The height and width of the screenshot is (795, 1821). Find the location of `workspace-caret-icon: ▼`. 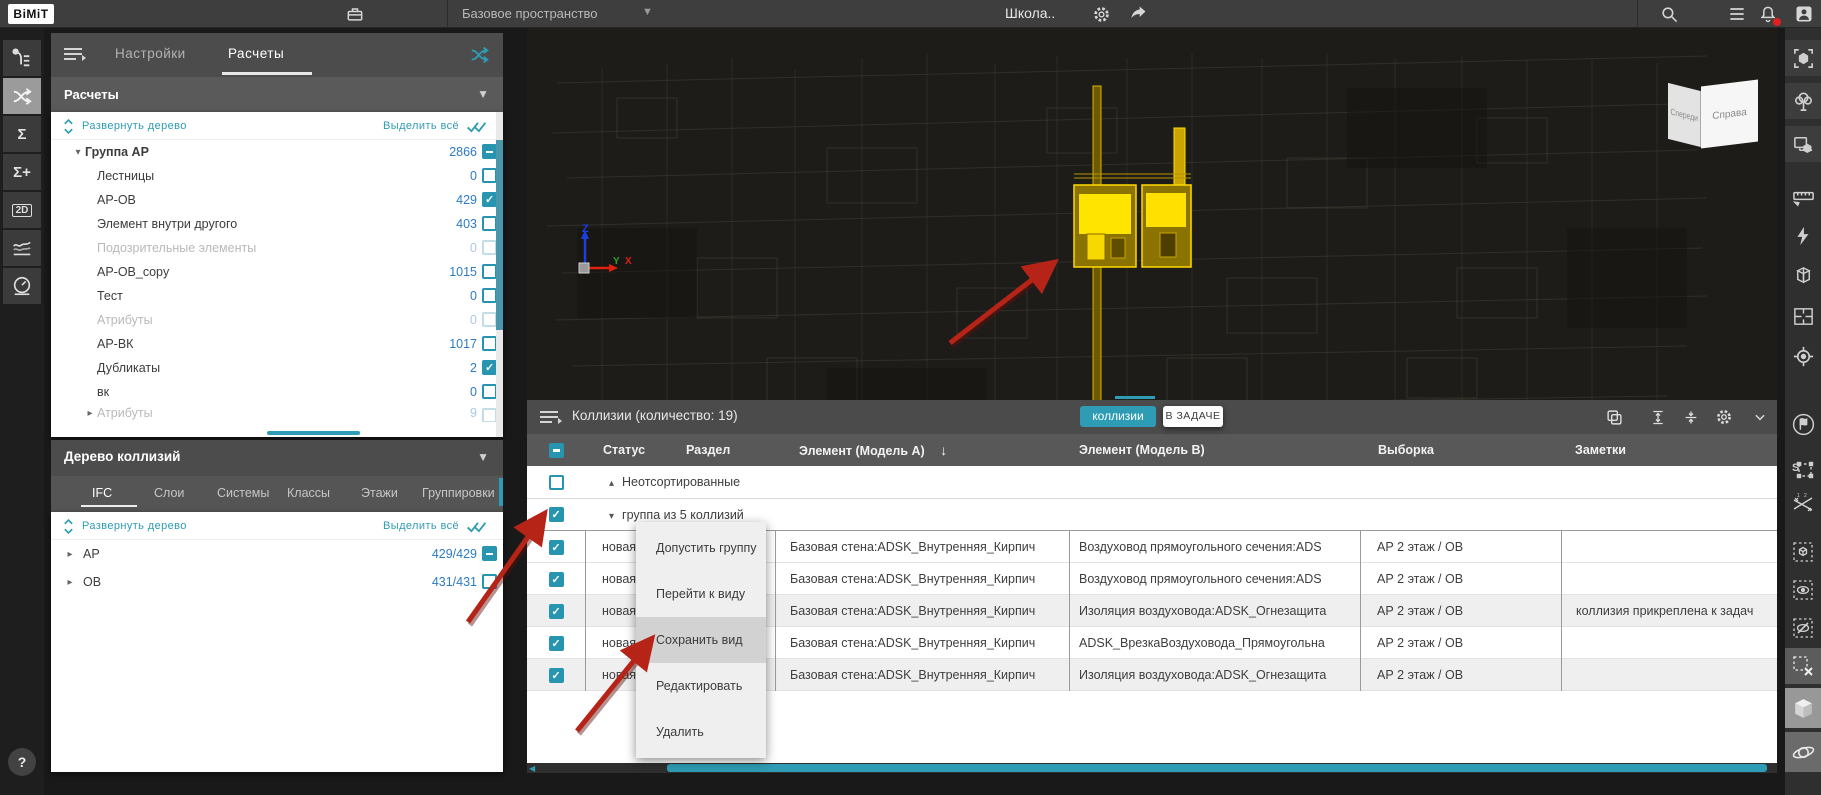

workspace-caret-icon: ▼ is located at coordinates (647, 12).